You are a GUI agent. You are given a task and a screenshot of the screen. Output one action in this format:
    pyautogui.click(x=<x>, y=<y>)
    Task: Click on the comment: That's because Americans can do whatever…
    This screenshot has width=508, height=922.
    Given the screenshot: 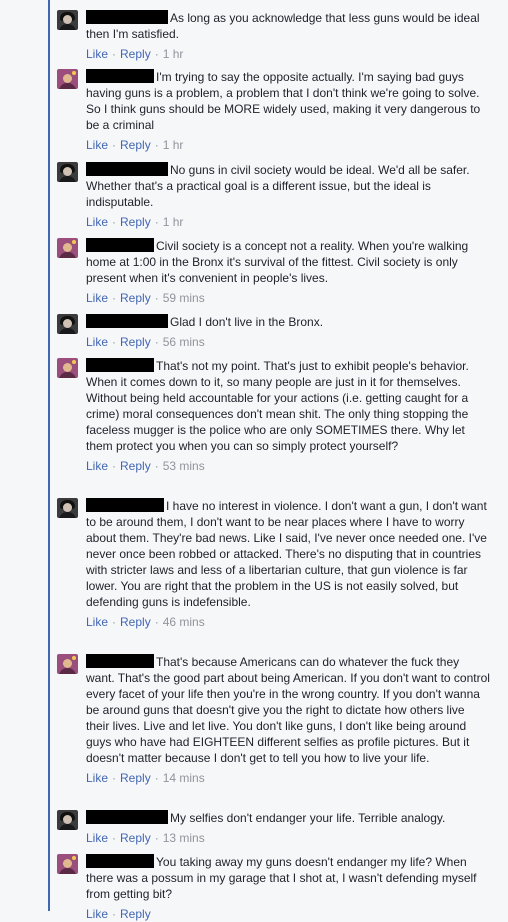 What is the action you would take?
    pyautogui.click(x=281, y=720)
    